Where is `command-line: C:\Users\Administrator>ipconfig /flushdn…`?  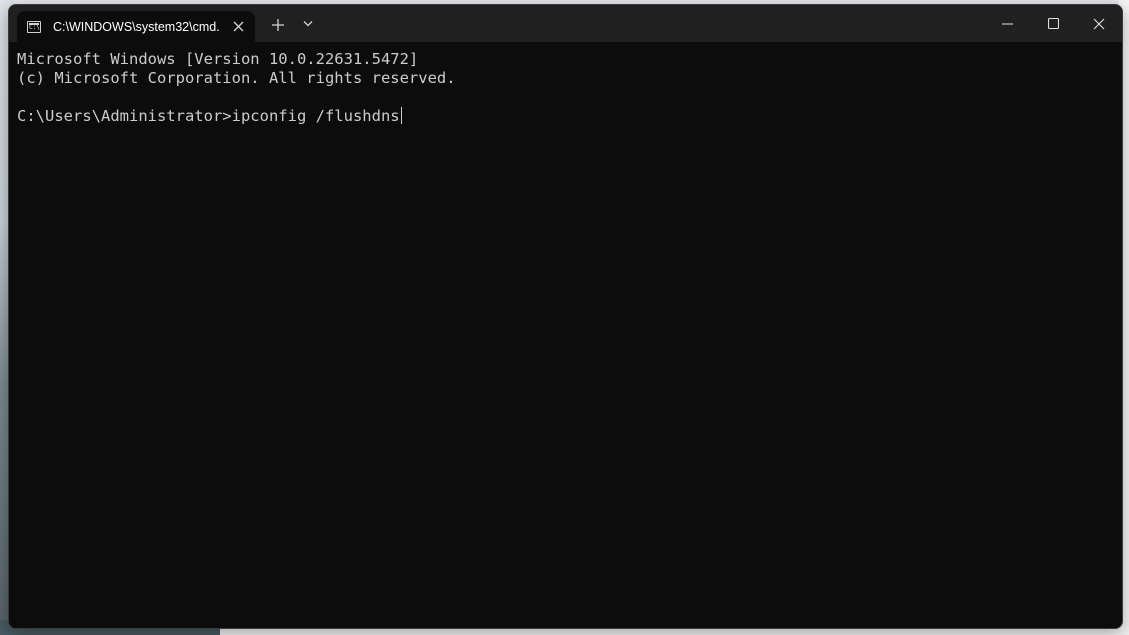 command-line: C:\Users\Administrator>ipconfig /flushdn… is located at coordinates (569, 116).